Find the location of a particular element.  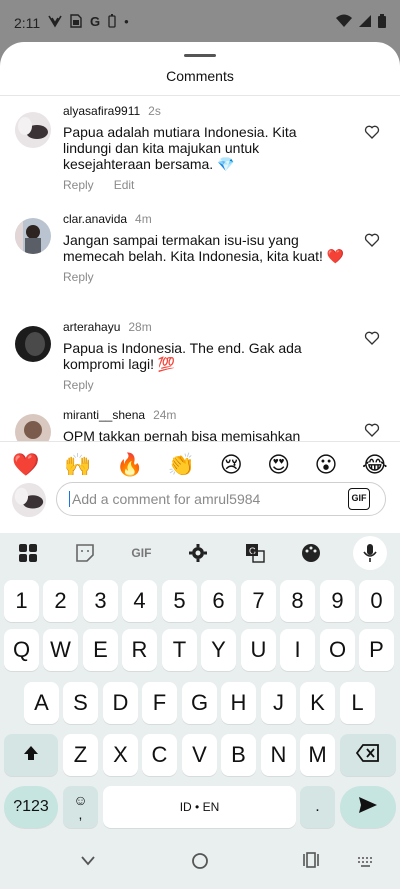

settings-icon is located at coordinates (198, 553).